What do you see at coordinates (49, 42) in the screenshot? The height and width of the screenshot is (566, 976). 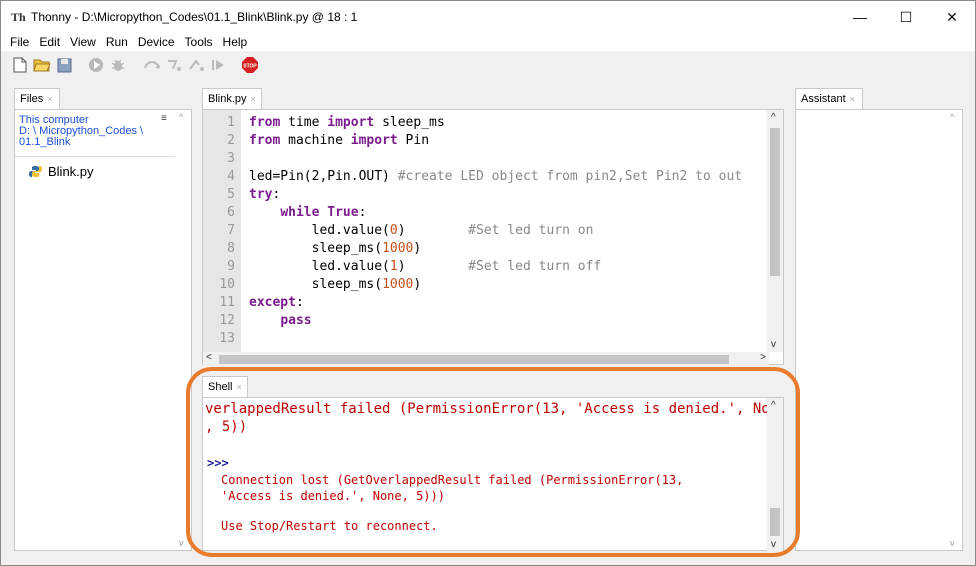 I see `menu-edit: Edit` at bounding box center [49, 42].